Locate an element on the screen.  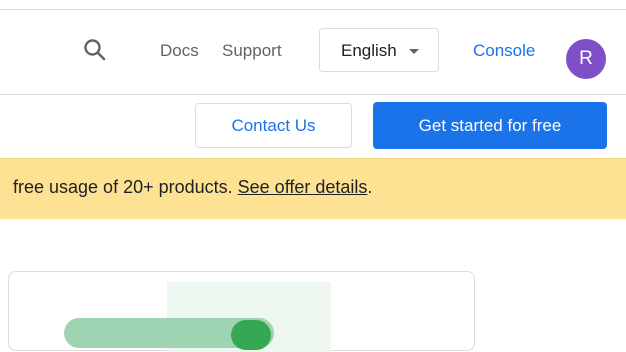
search-icon is located at coordinates (95, 50).